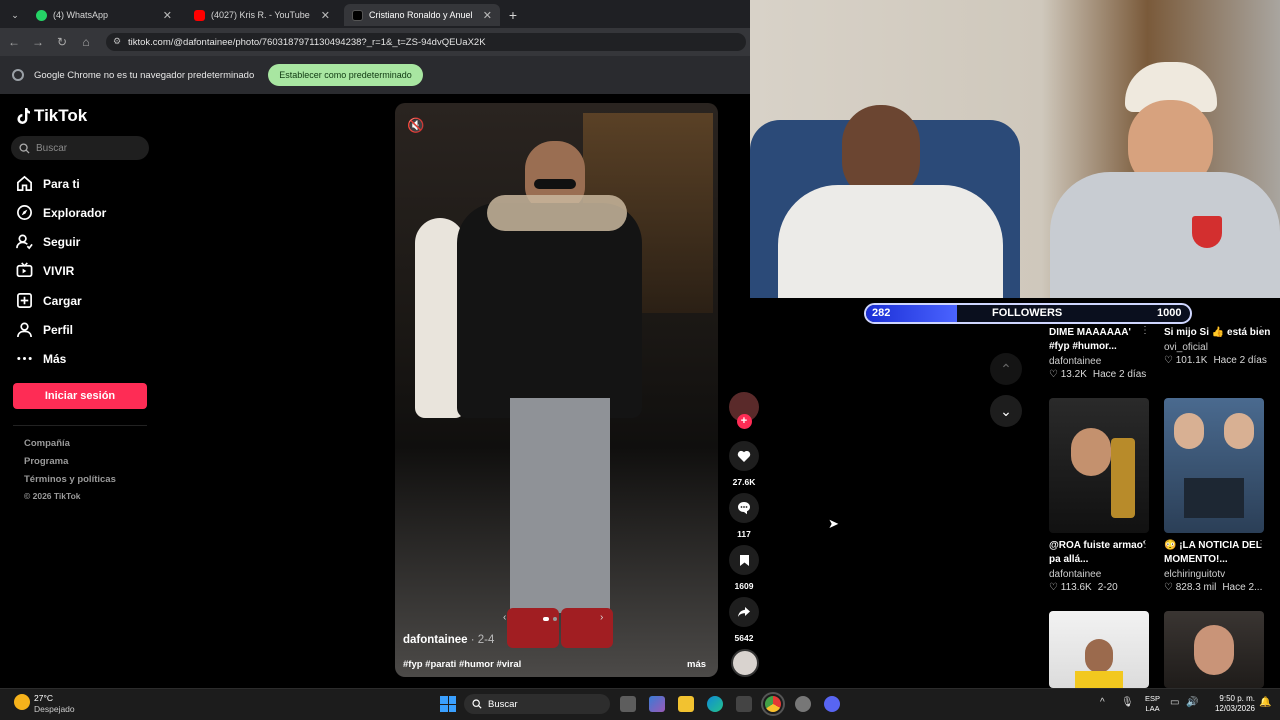  I want to click on nav-cargar: Cargar, so click(49, 300).